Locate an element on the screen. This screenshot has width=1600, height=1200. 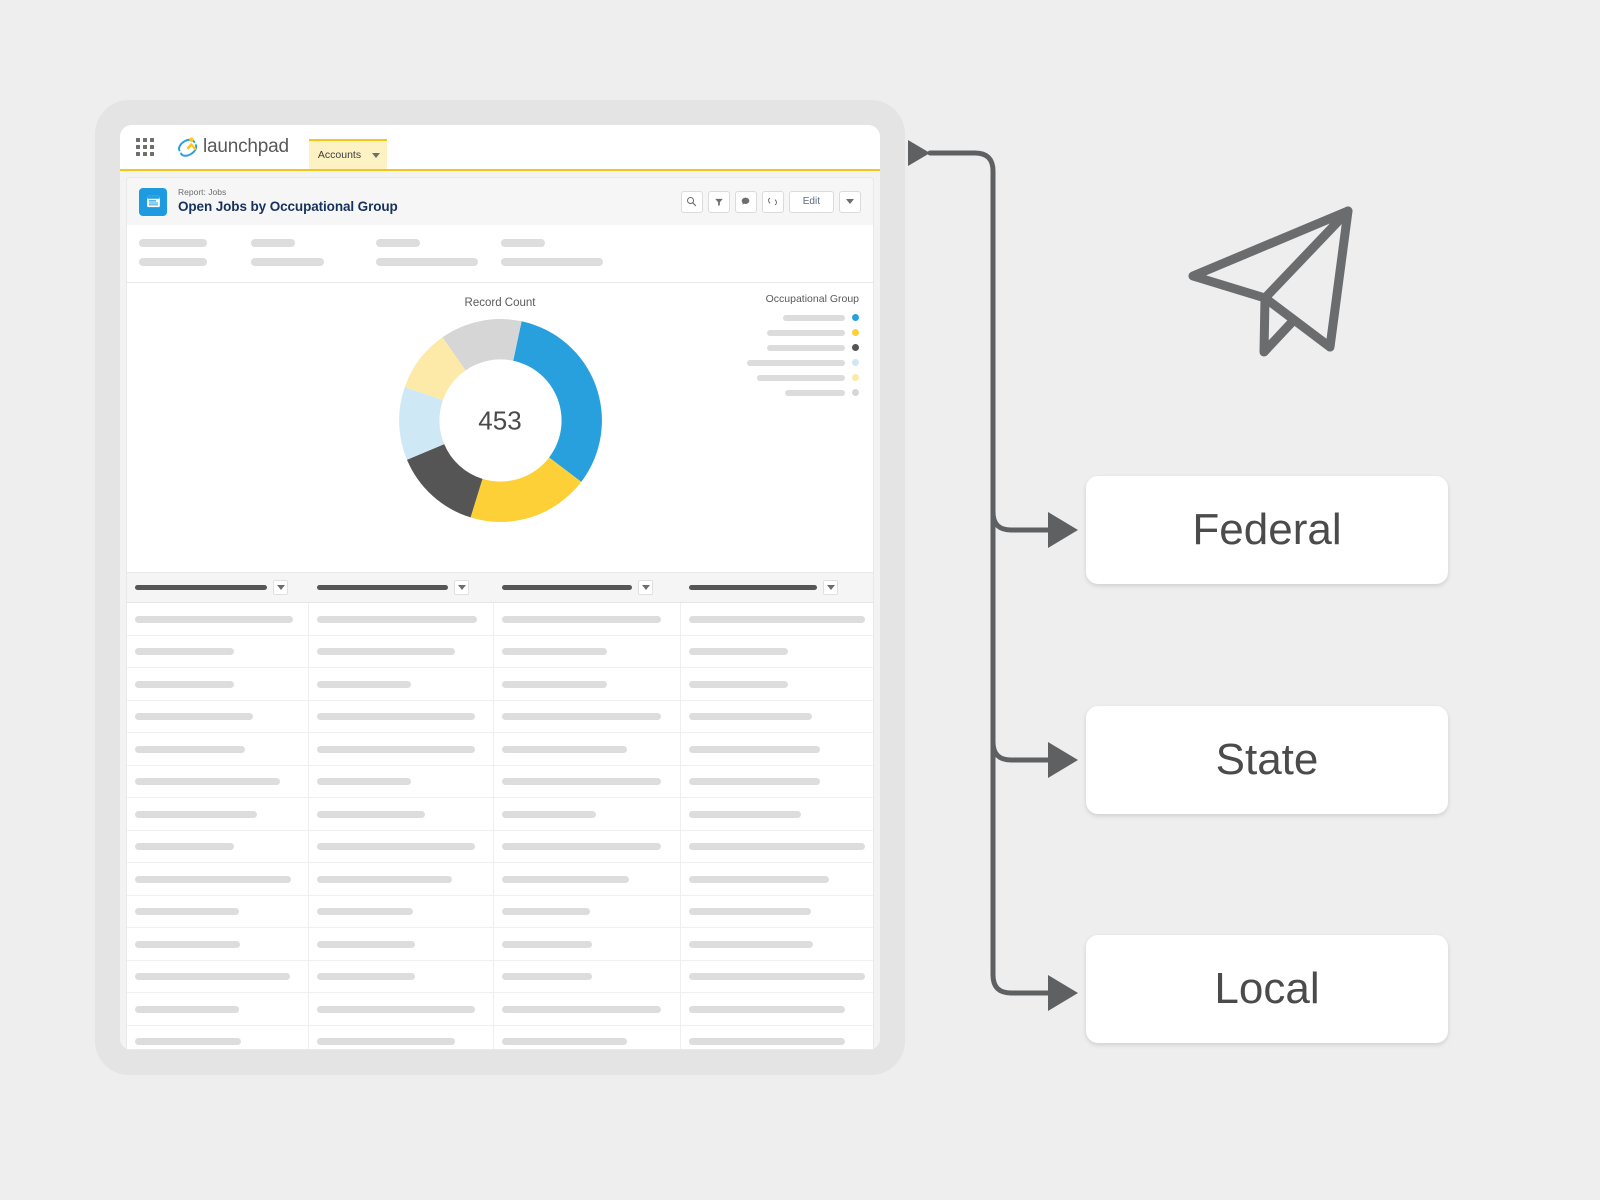
arrowhead-state is located at coordinates (1063, 760).